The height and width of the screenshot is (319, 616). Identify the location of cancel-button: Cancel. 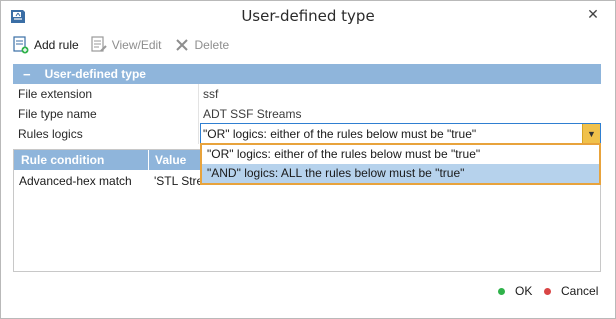
(571, 291).